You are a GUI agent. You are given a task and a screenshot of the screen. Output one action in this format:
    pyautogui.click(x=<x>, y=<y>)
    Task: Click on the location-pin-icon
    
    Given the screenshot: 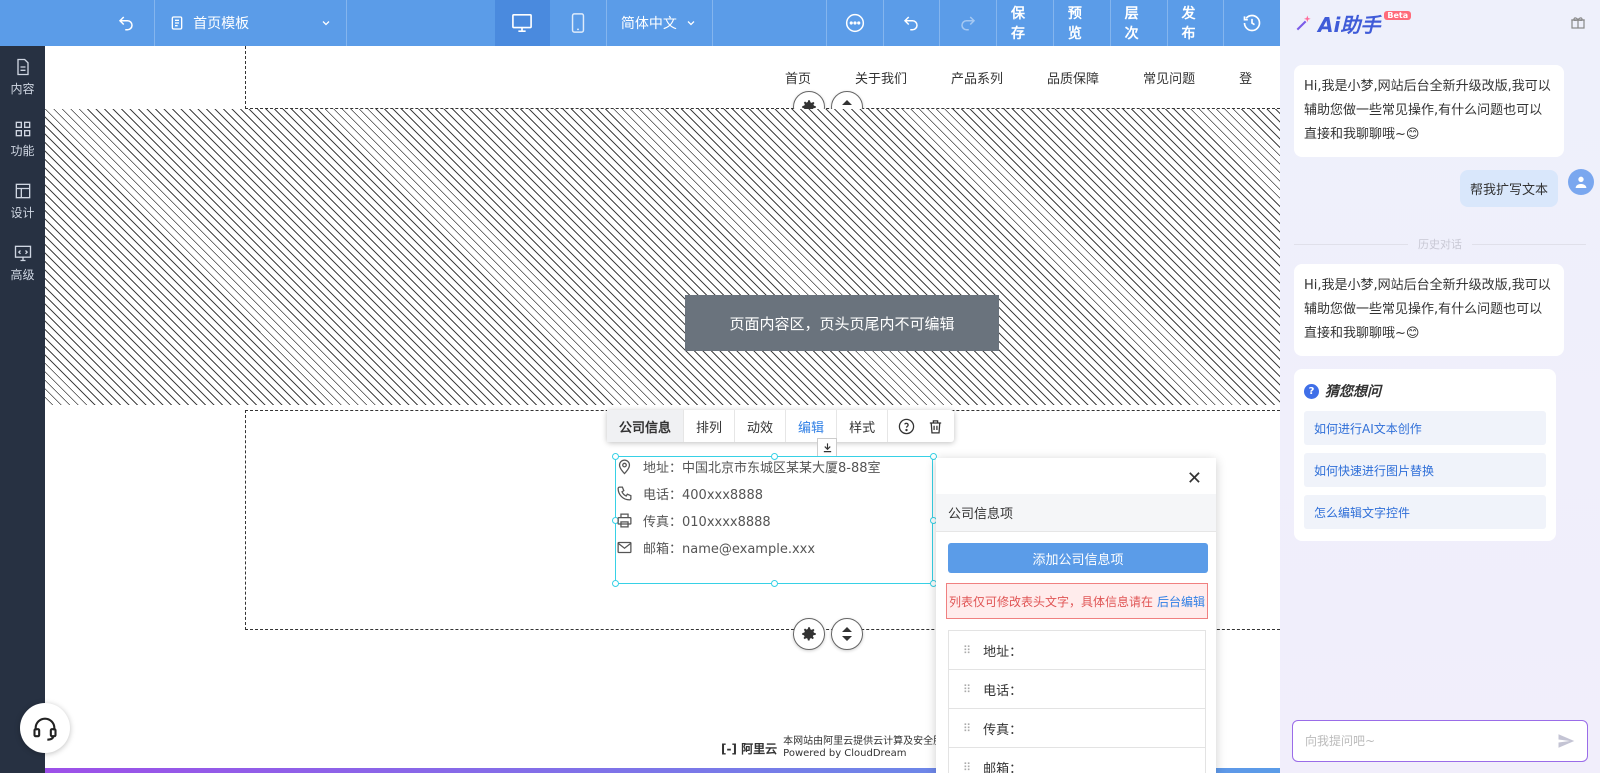 What is the action you would take?
    pyautogui.click(x=624, y=467)
    